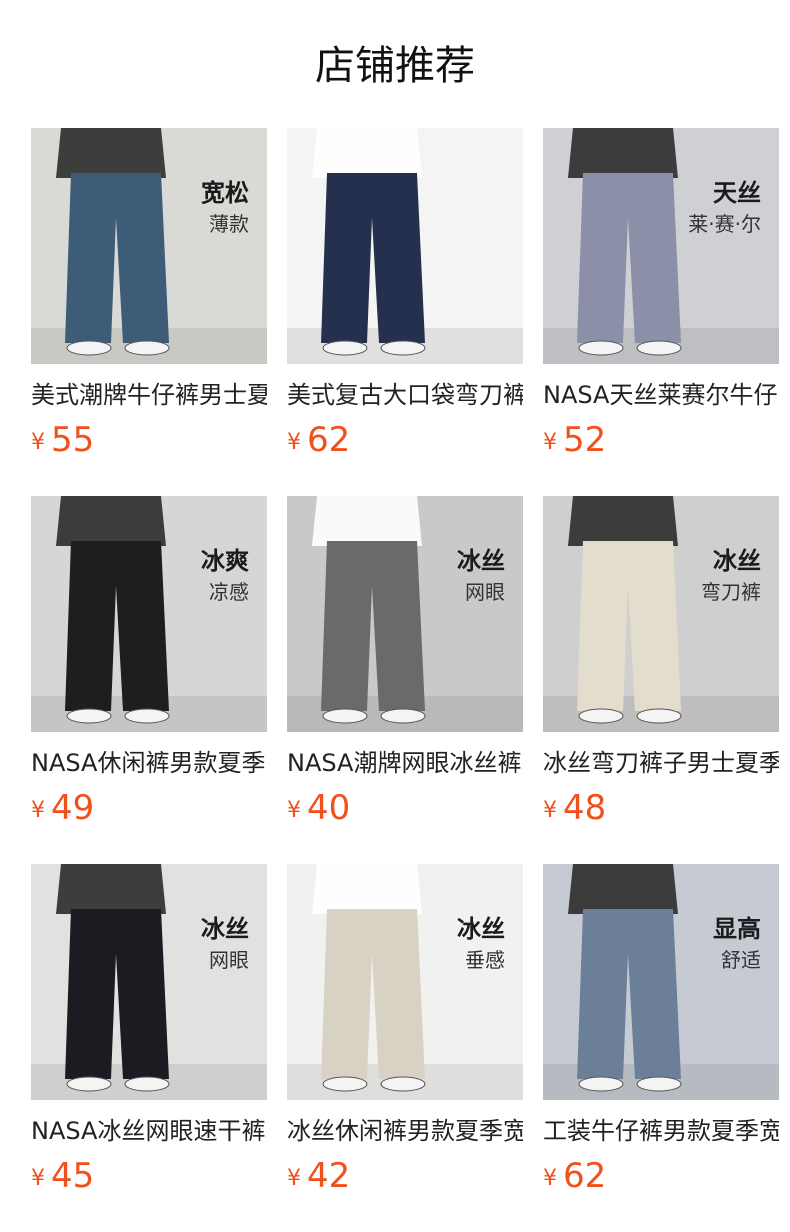 The height and width of the screenshot is (1232, 790). I want to click on product-price: ¥42, so click(405, 1177).